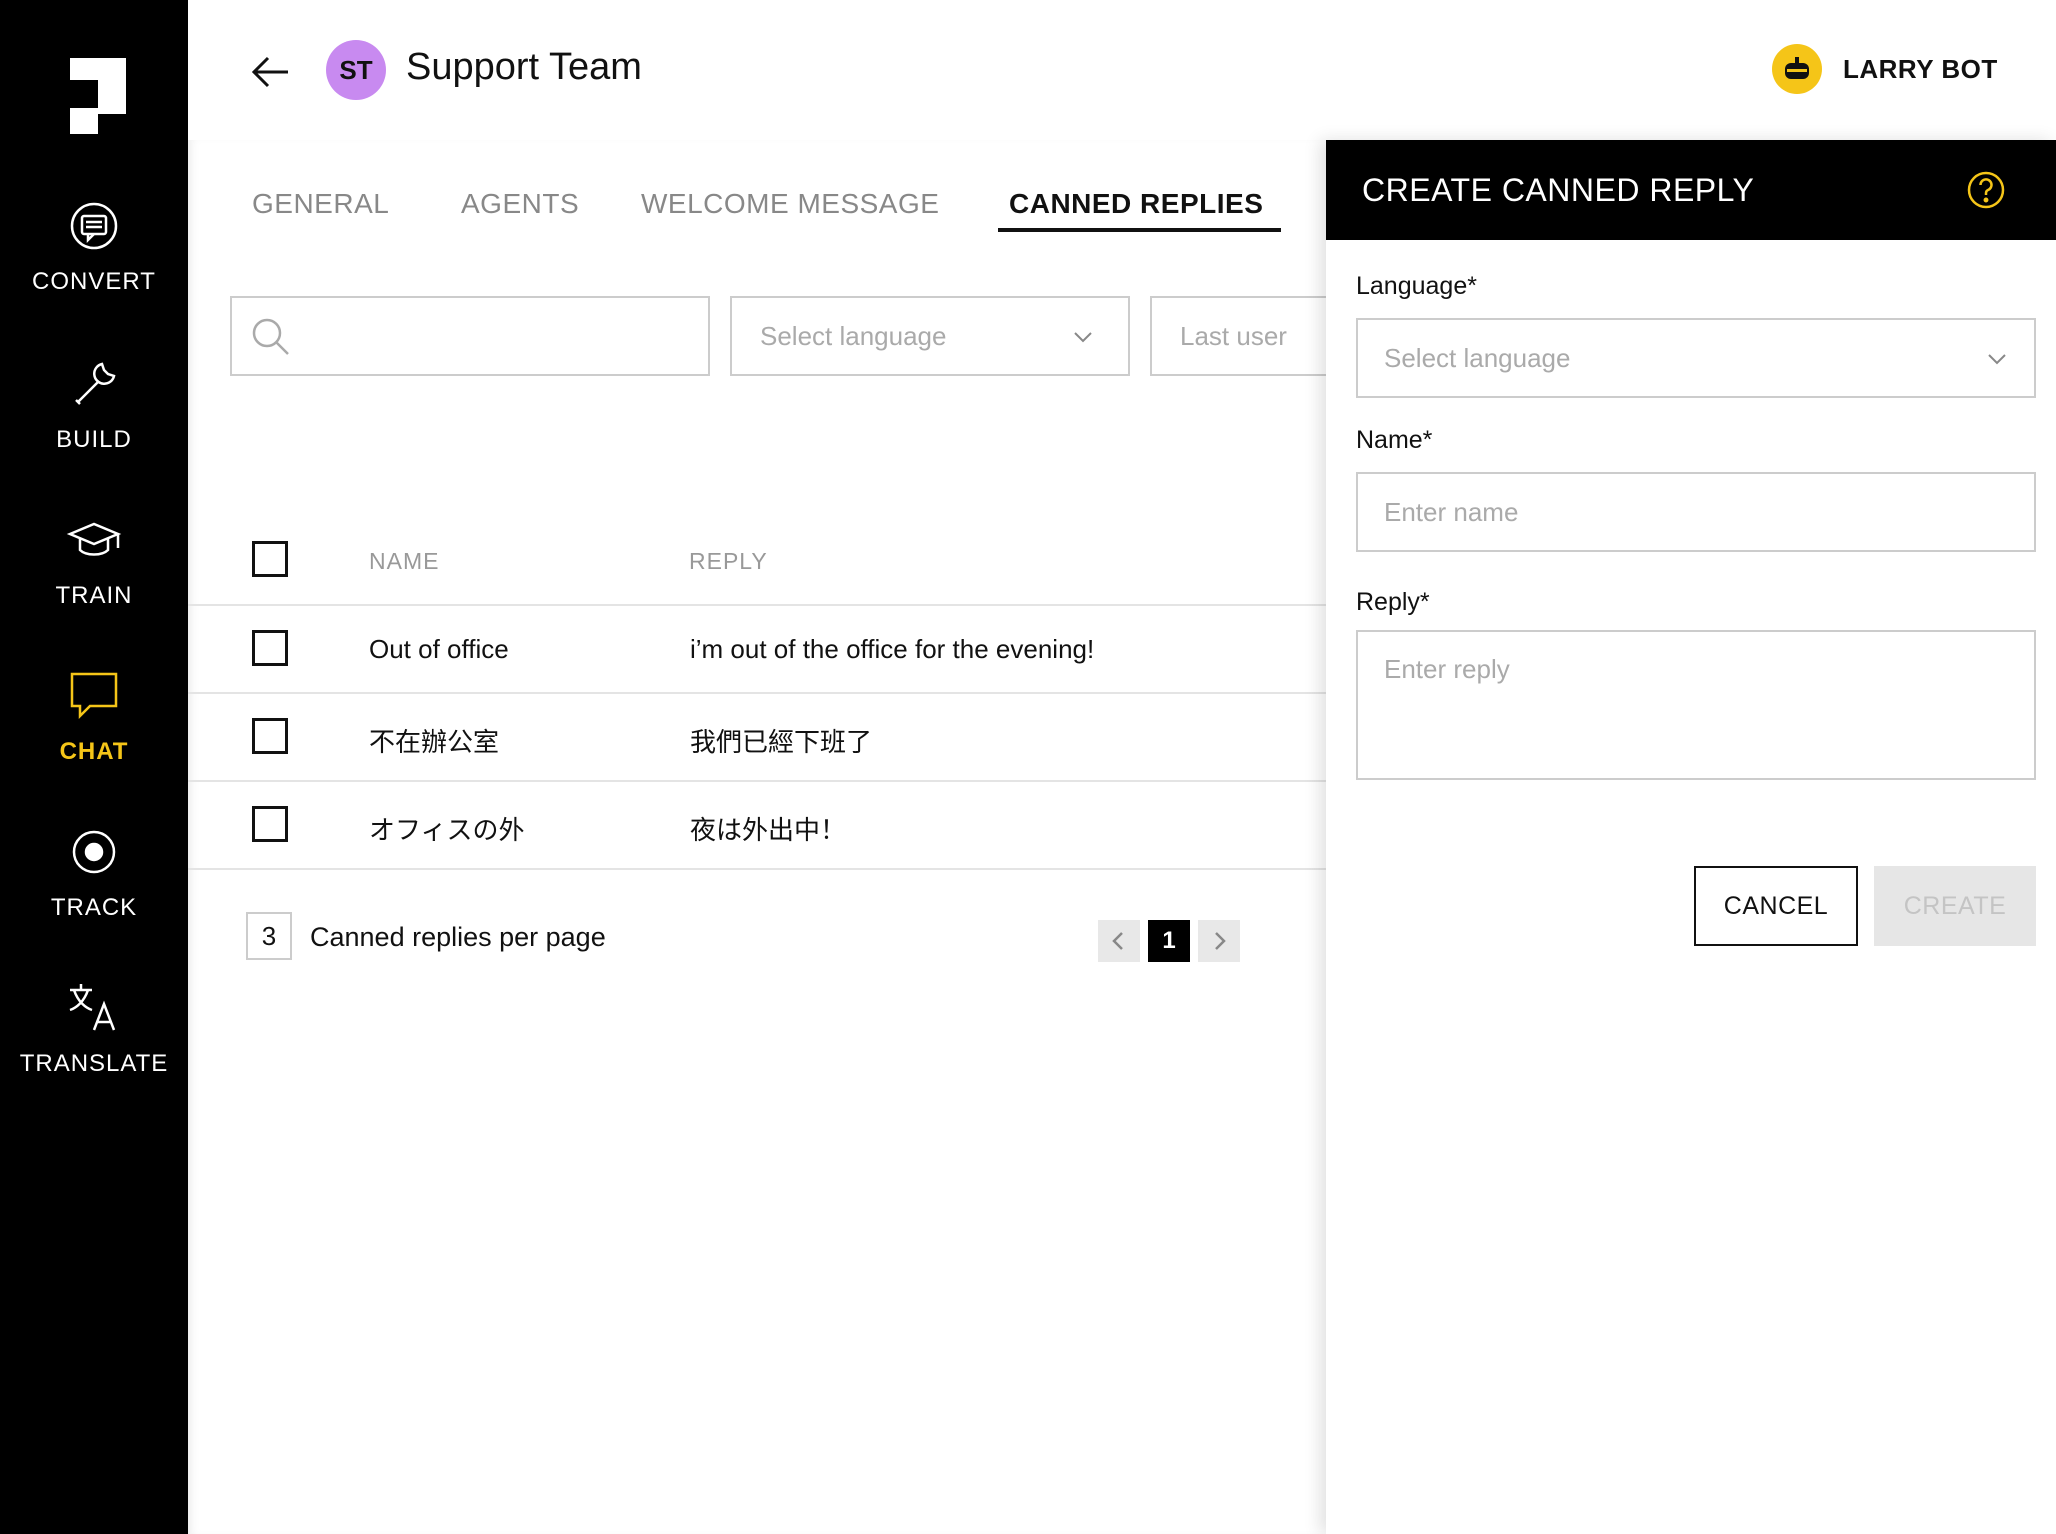  What do you see at coordinates (1477, 358) in the screenshot?
I see `language-select-placeholder: Select language` at bounding box center [1477, 358].